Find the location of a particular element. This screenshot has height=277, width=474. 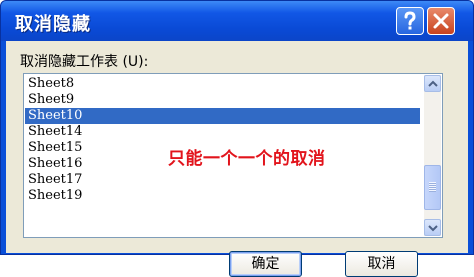

scroll-thumb is located at coordinates (432, 187).